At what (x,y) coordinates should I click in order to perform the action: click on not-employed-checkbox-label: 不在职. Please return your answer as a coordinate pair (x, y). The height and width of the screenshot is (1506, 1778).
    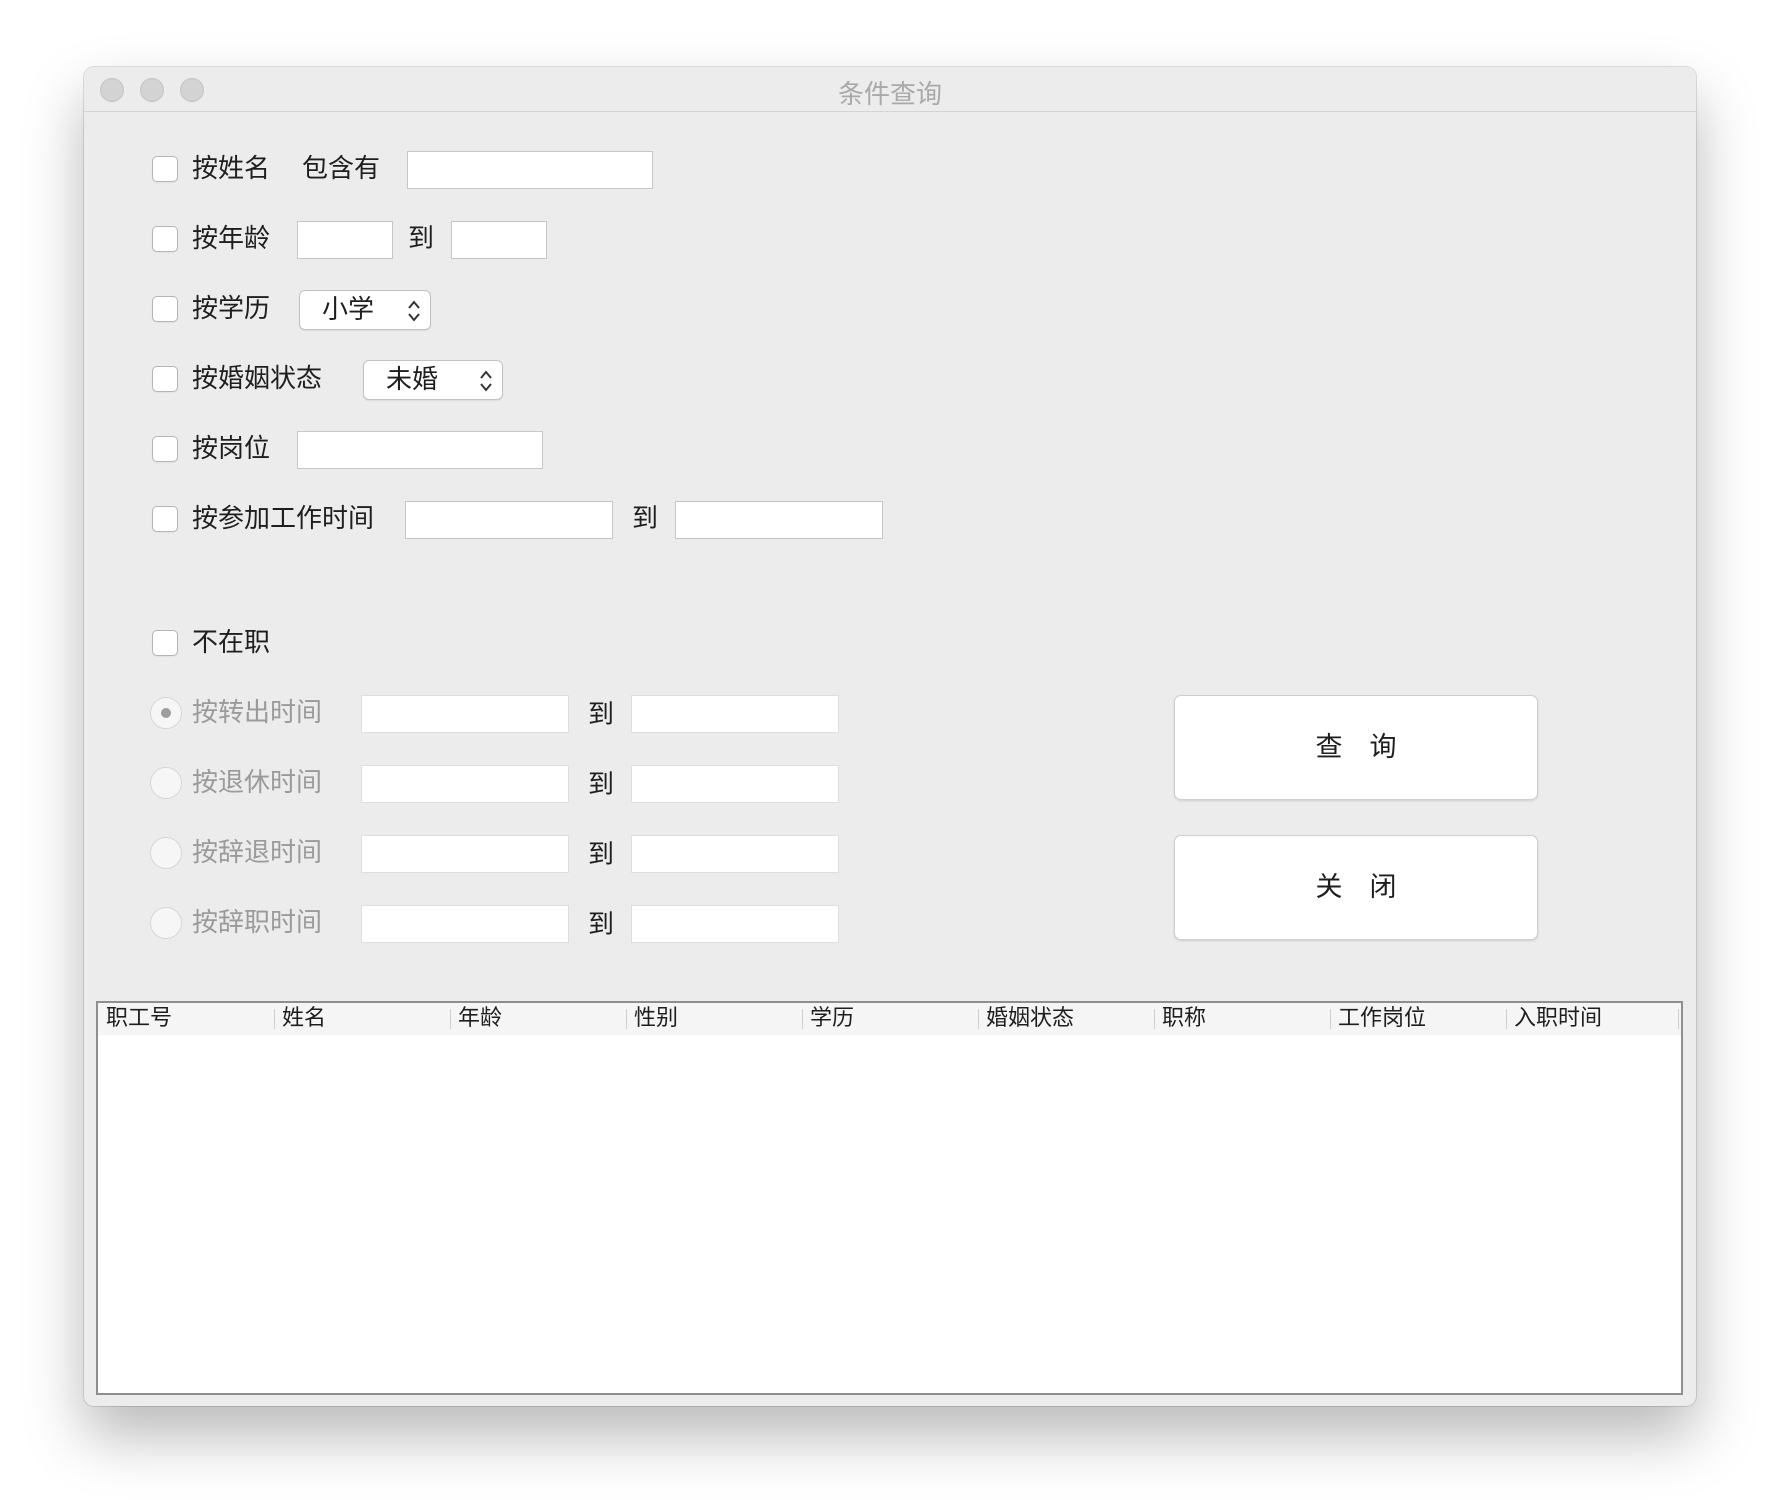
    Looking at the image, I should click on (231, 643).